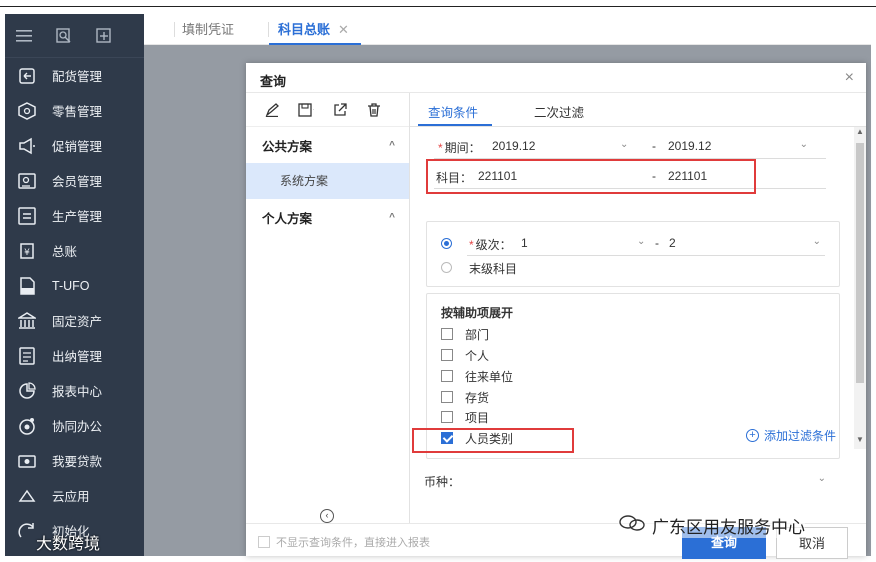  What do you see at coordinates (287, 218) in the screenshot?
I see `group-label: 个人方案` at bounding box center [287, 218].